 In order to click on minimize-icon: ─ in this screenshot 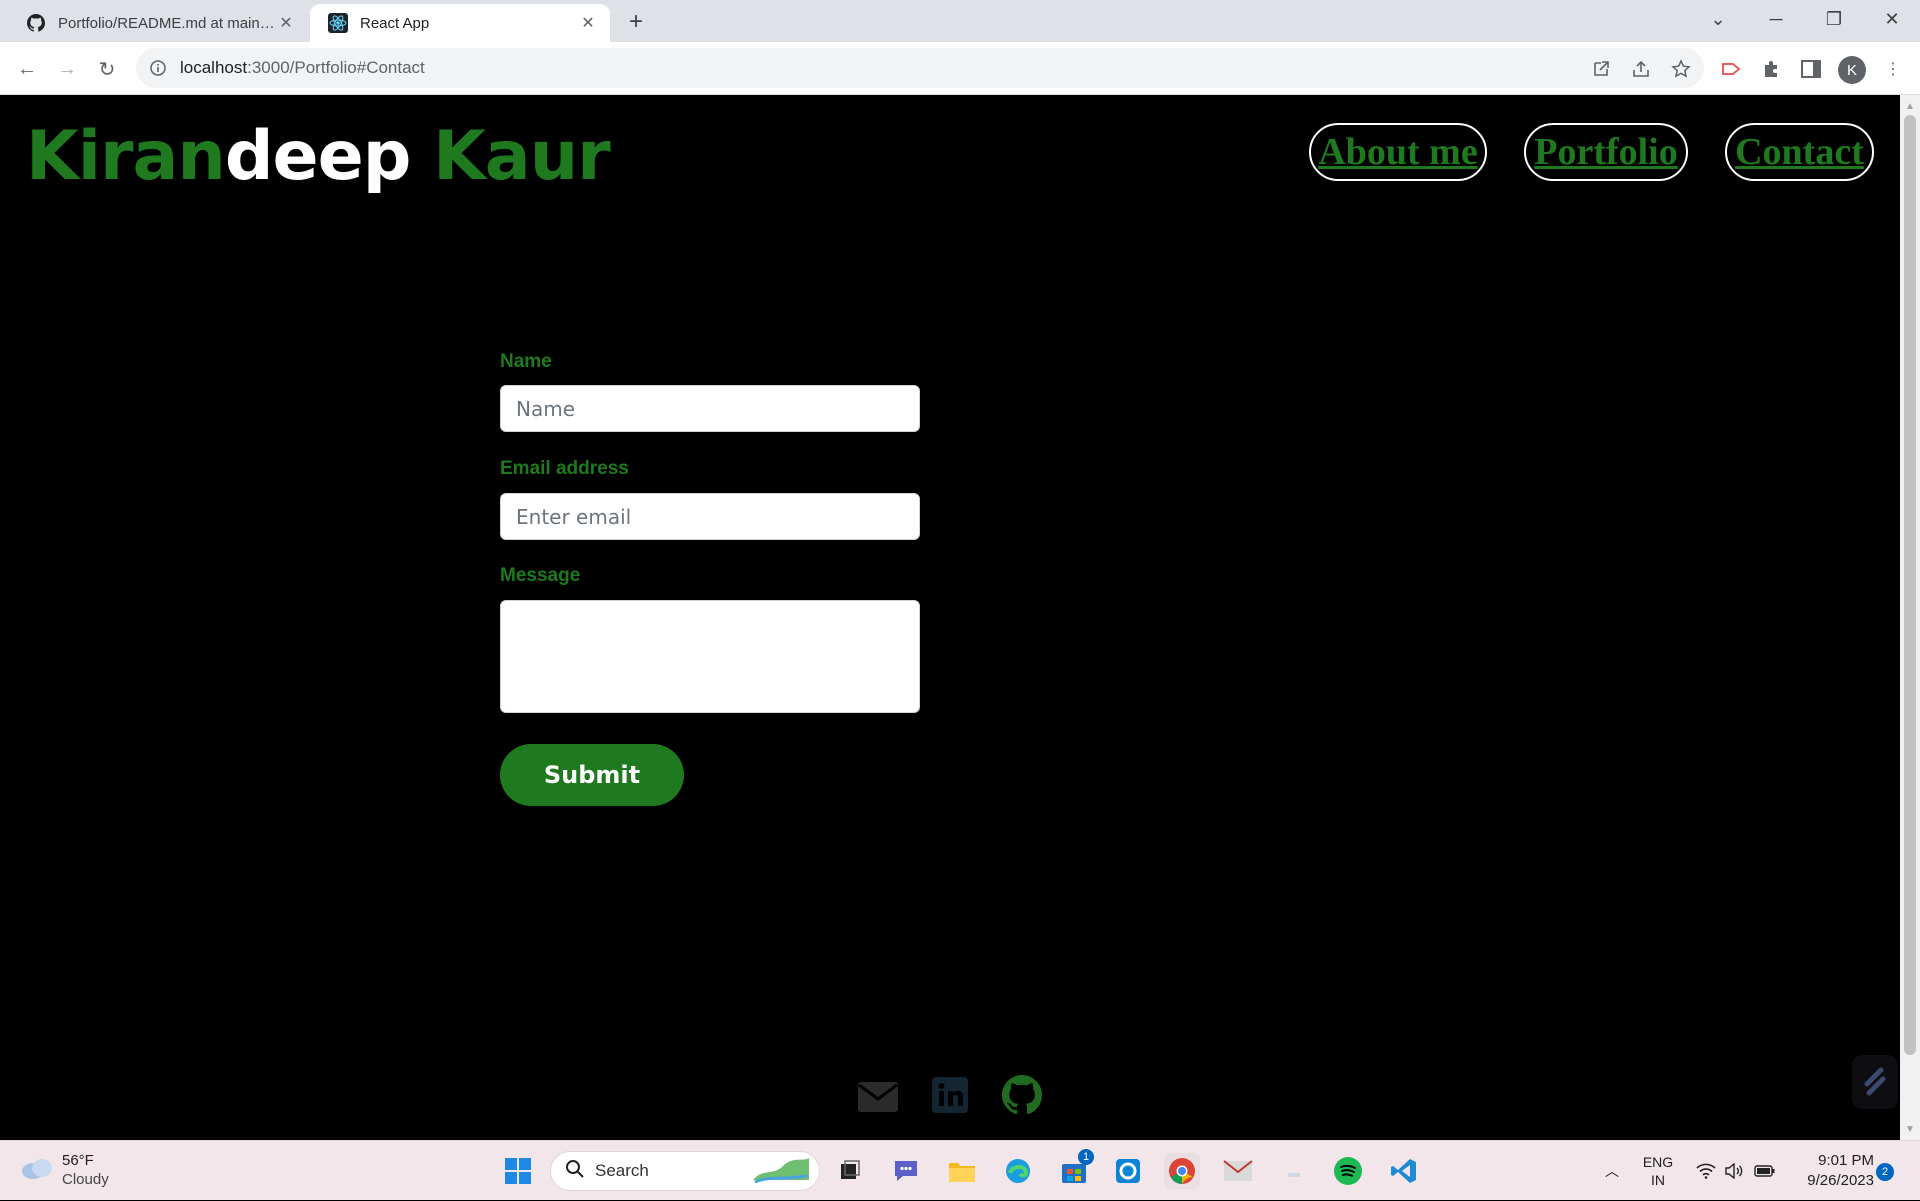, I will do `click(1776, 19)`.